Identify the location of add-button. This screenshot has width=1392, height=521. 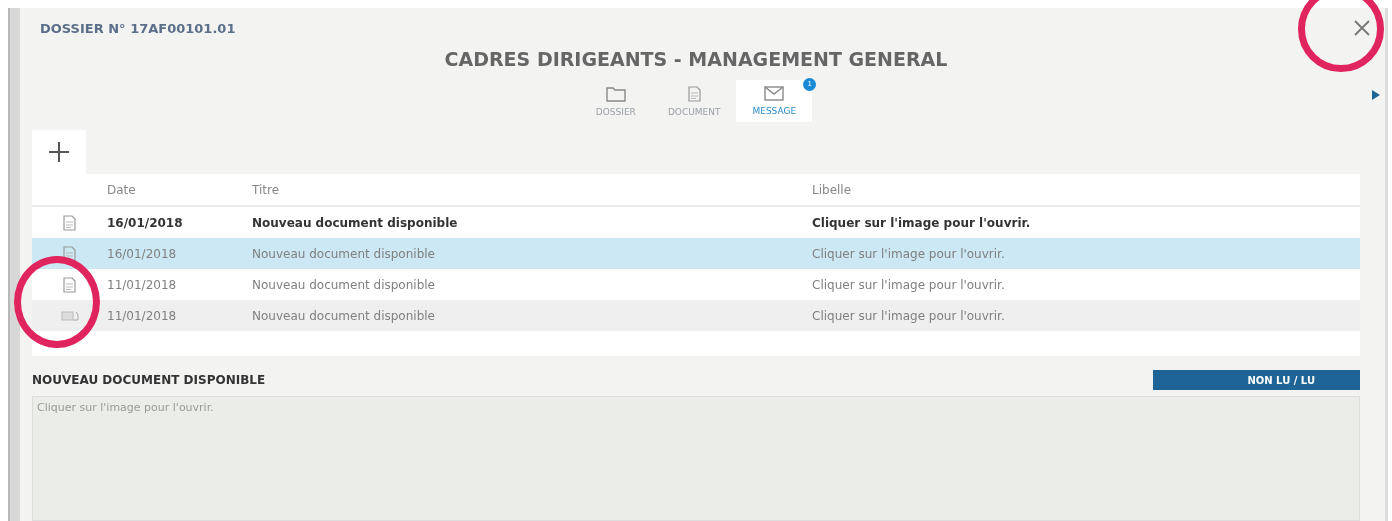
(59, 152).